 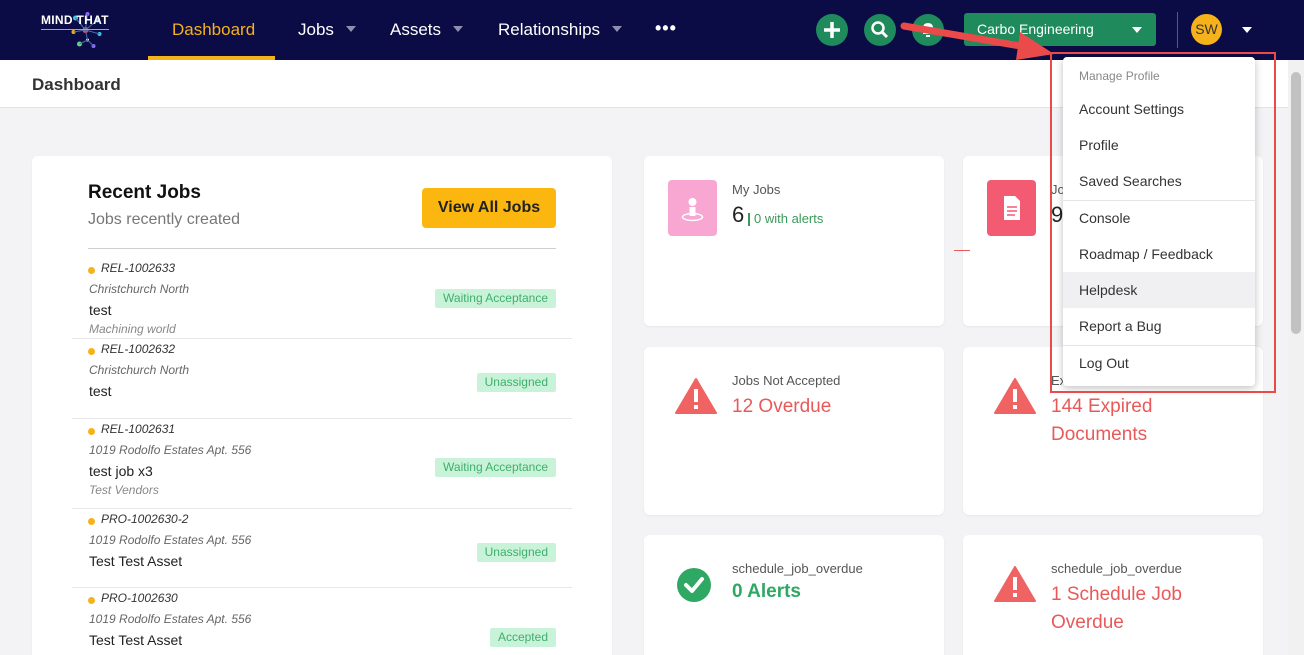 What do you see at coordinates (549, 29) in the screenshot?
I see `nav-relationships-label: Relationships` at bounding box center [549, 29].